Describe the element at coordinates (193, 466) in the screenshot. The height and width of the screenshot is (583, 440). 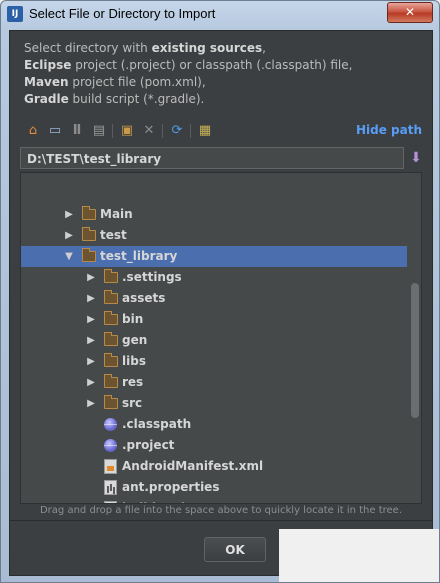
I see `tree-row-label: AndroidManifest.xml` at that location.